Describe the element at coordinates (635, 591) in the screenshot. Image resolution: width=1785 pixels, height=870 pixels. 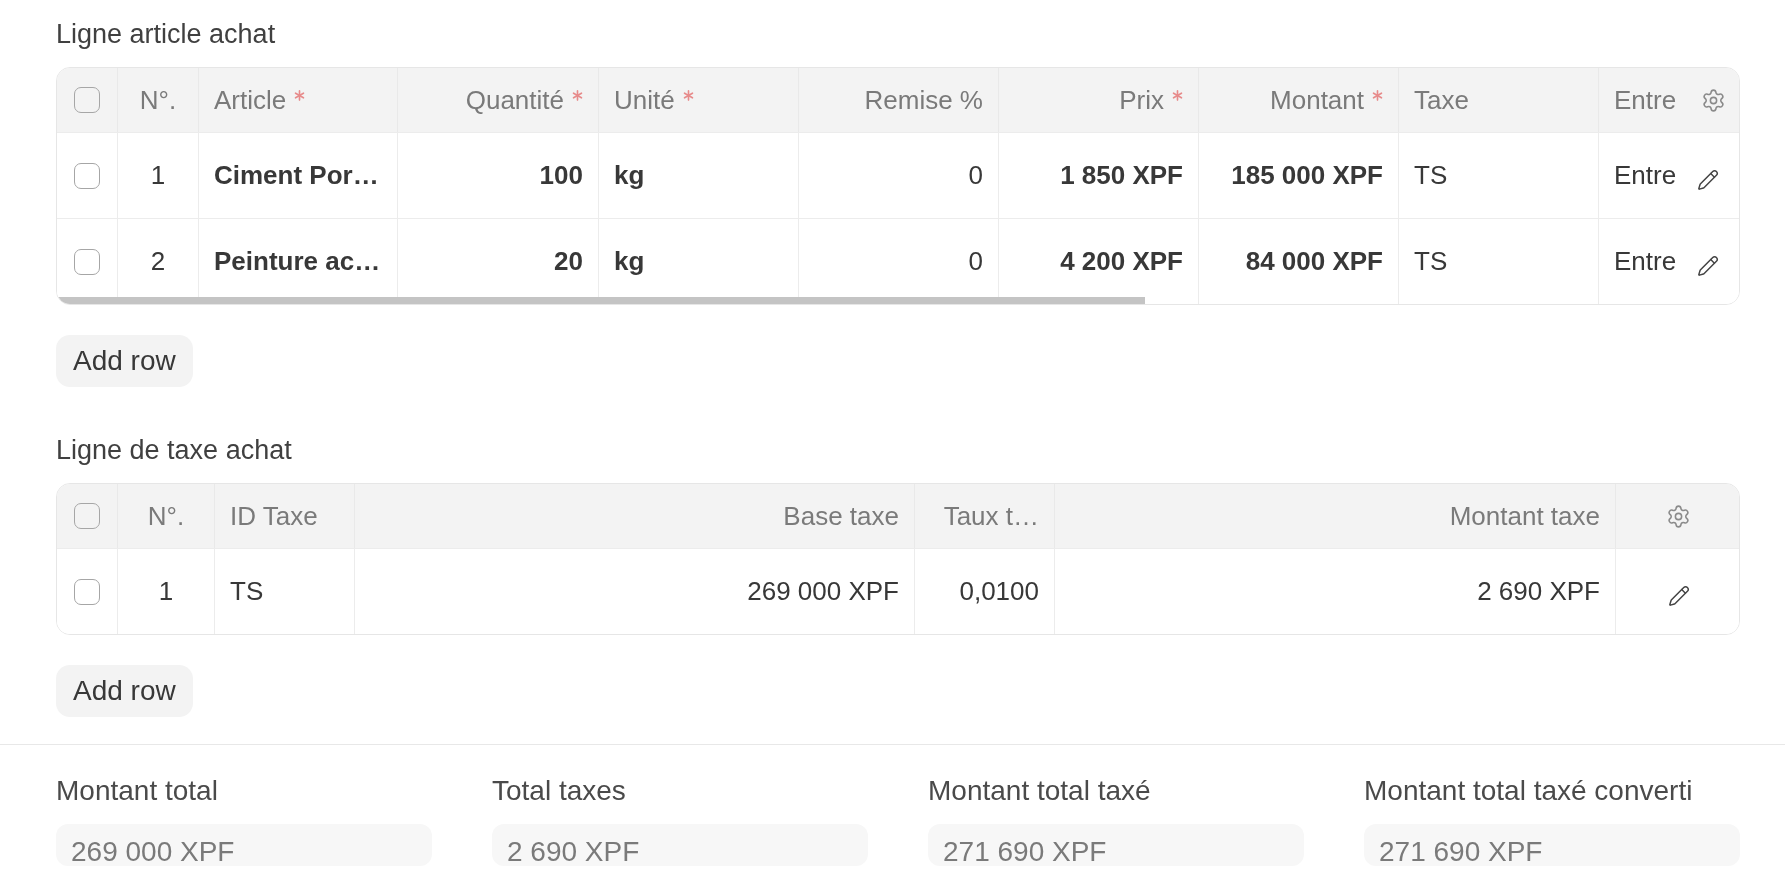
I see `table-cell: 269 000 XPF` at that location.